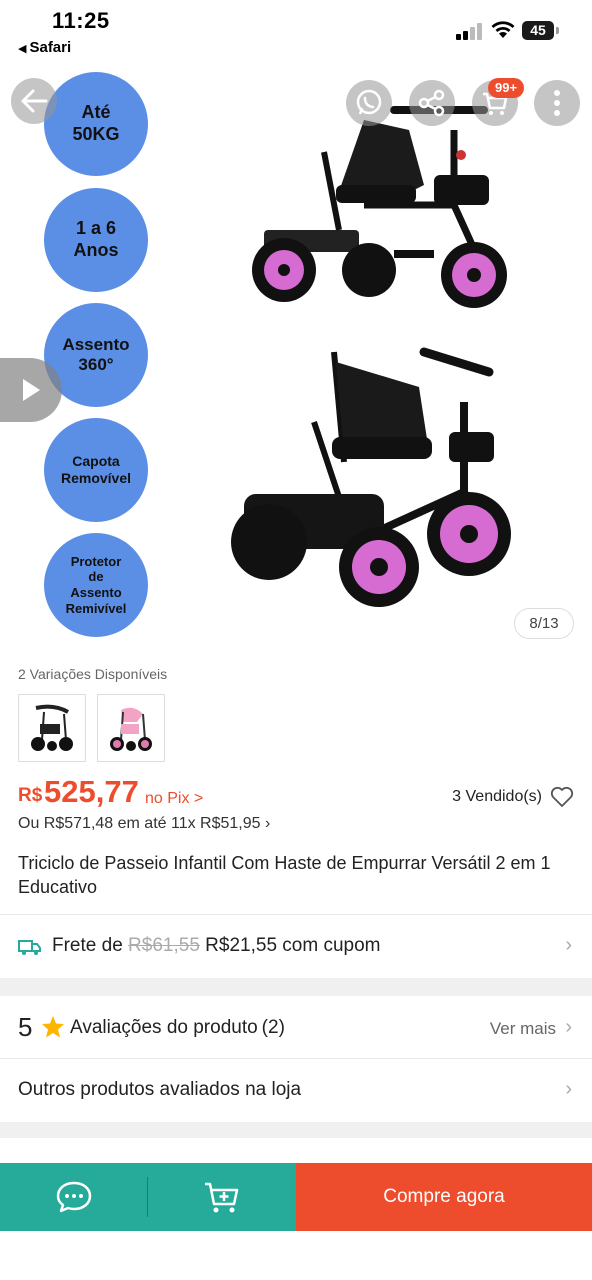  I want to click on back-button, so click(34, 101).